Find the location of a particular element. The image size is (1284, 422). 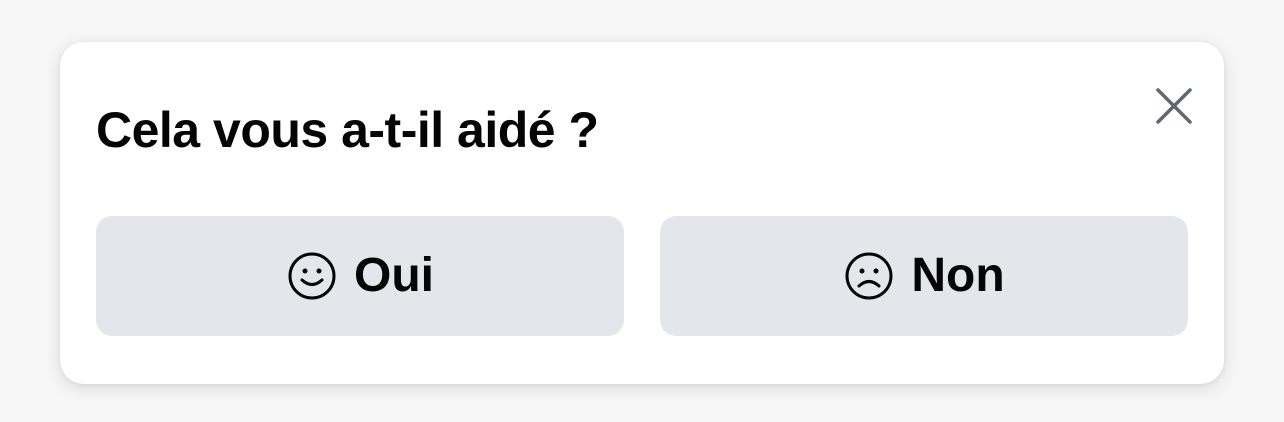

close-button is located at coordinates (1174, 106).